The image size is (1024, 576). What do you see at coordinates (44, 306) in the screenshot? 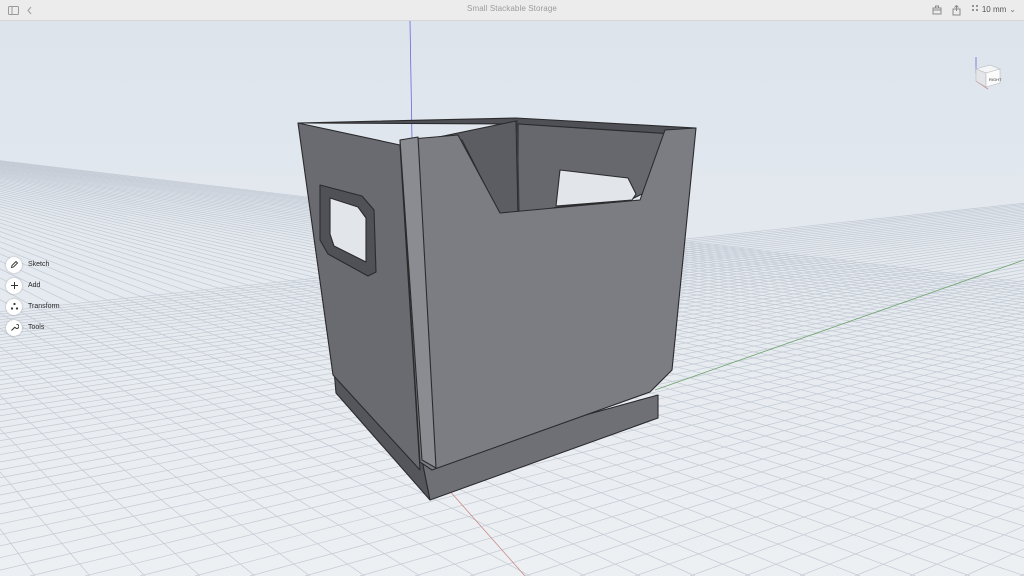
I see `transform-label: Transform` at bounding box center [44, 306].